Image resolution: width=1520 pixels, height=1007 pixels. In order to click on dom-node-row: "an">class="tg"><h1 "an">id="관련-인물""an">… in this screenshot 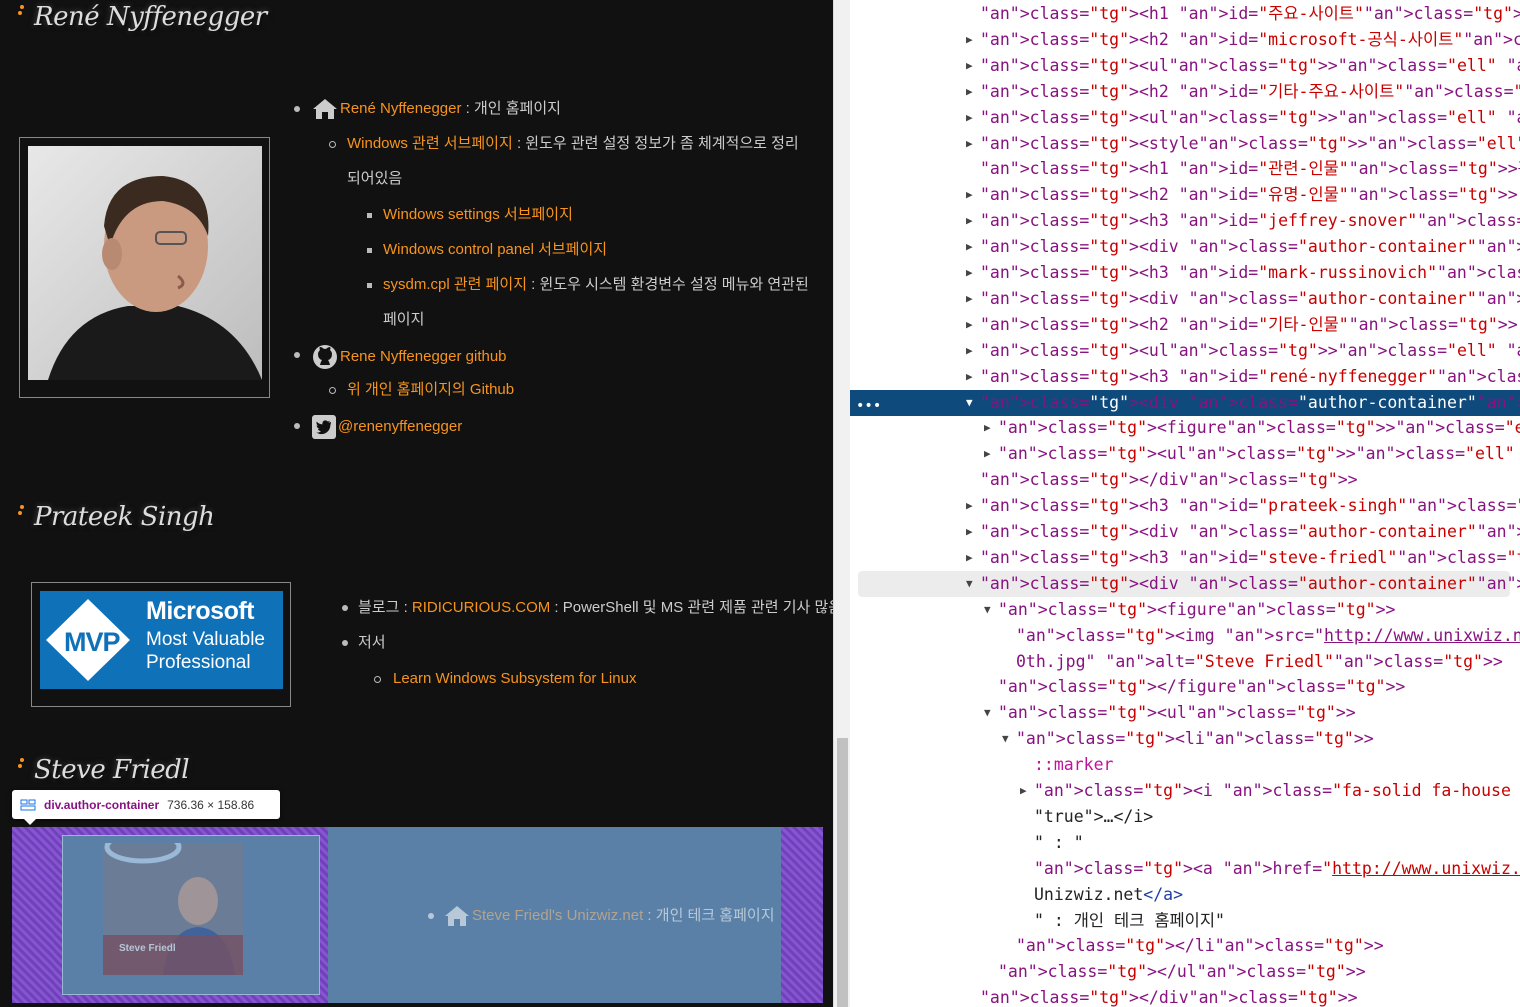, I will do `click(1185, 169)`.